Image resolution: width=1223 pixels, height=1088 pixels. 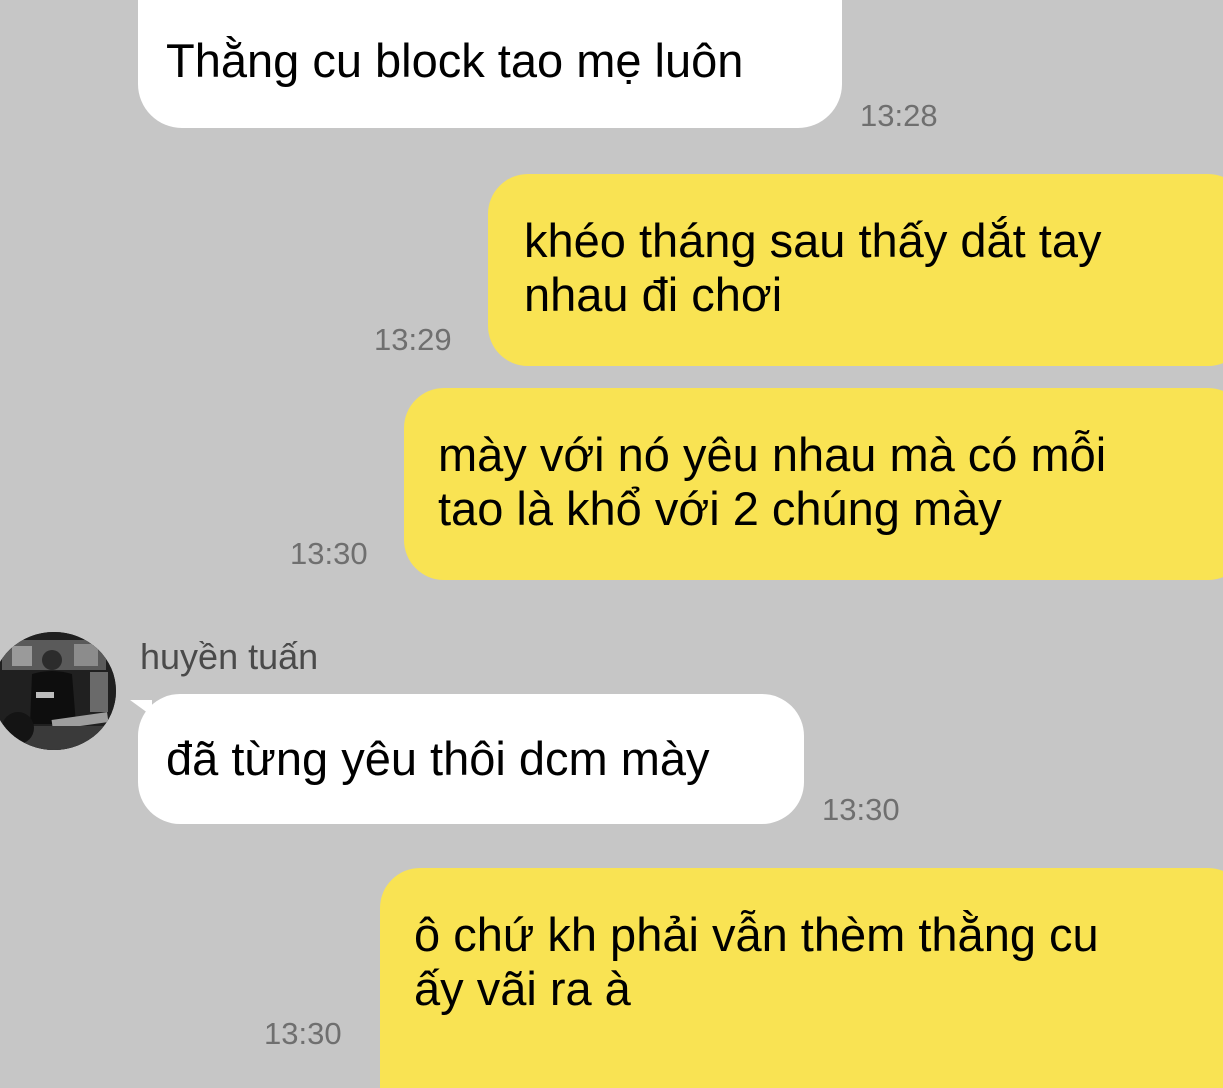 What do you see at coordinates (141, 708) in the screenshot?
I see `bubble-tail` at bounding box center [141, 708].